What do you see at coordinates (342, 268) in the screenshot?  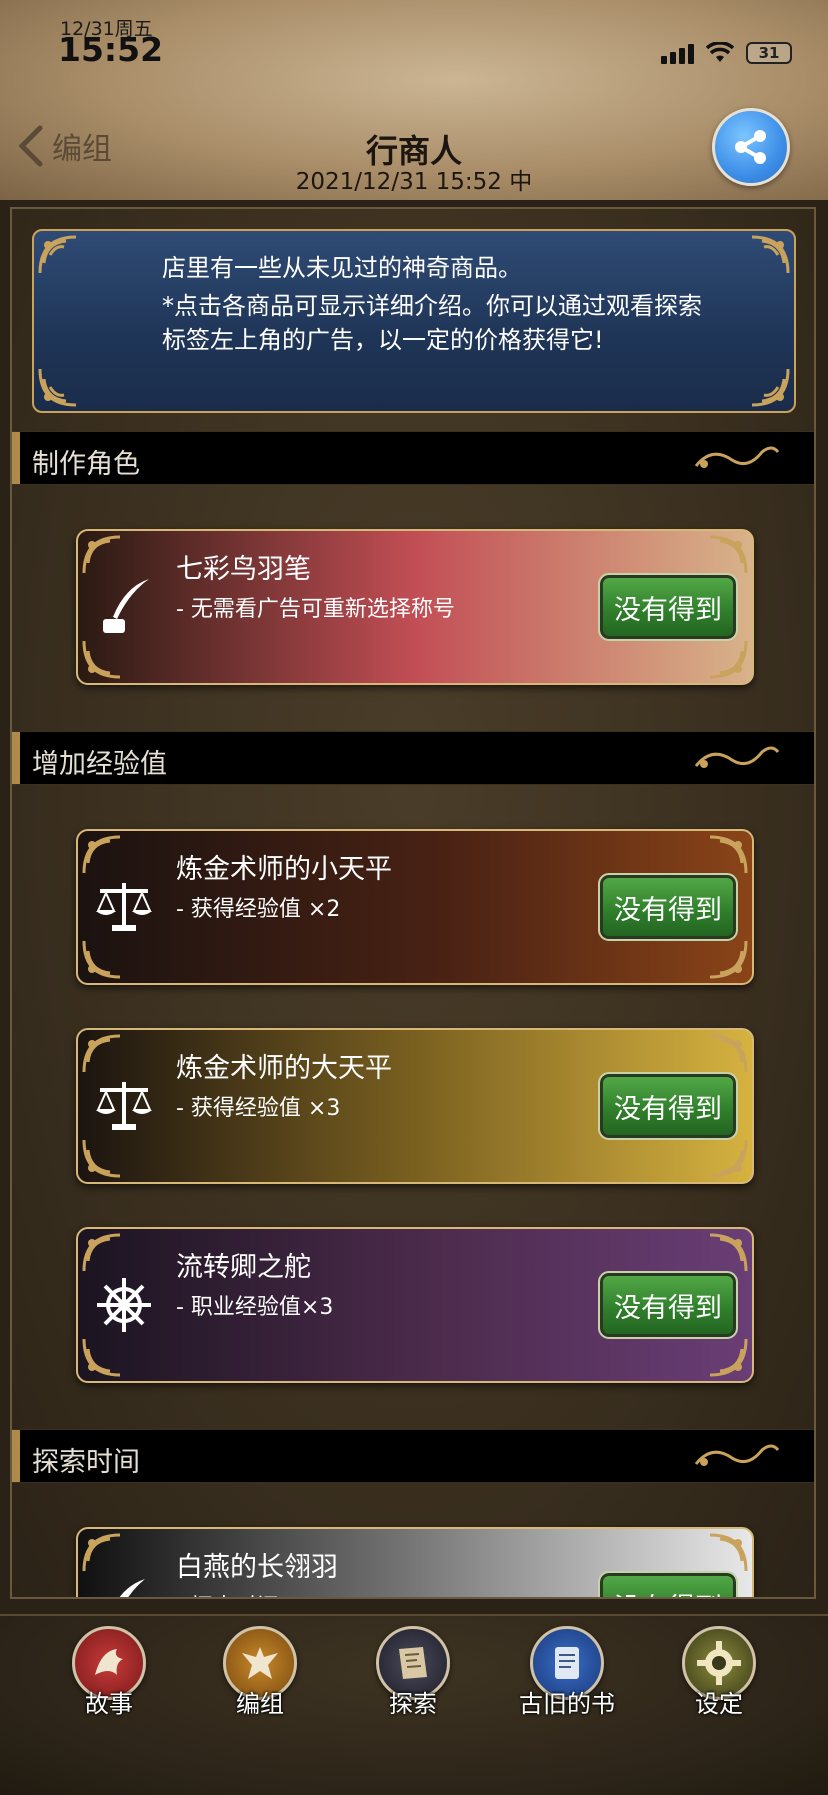 I see `info-line-1: 店里有一些从未见过的神奇商品。` at bounding box center [342, 268].